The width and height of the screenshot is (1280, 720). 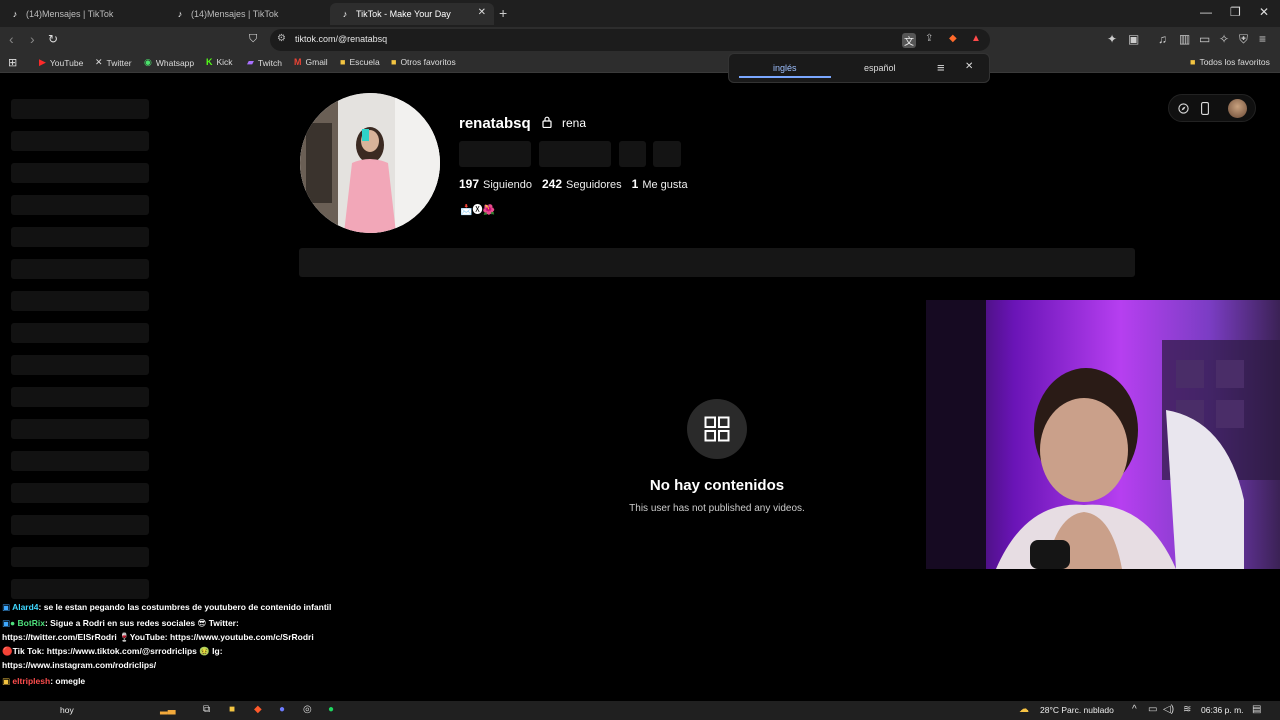 I want to click on close-tab-icon: ✕, so click(x=482, y=12).